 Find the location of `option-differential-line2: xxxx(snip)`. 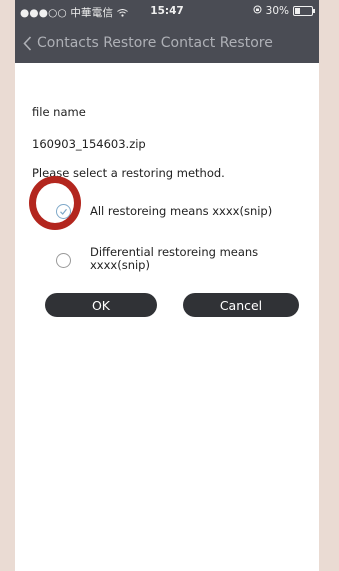

option-differential-line2: xxxx(snip) is located at coordinates (120, 265).